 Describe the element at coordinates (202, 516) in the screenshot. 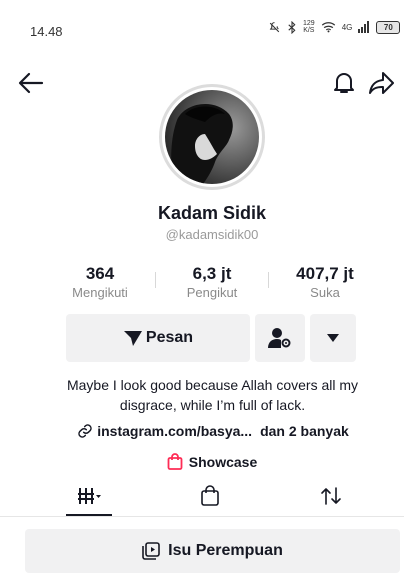

I see `tab-divider` at that location.